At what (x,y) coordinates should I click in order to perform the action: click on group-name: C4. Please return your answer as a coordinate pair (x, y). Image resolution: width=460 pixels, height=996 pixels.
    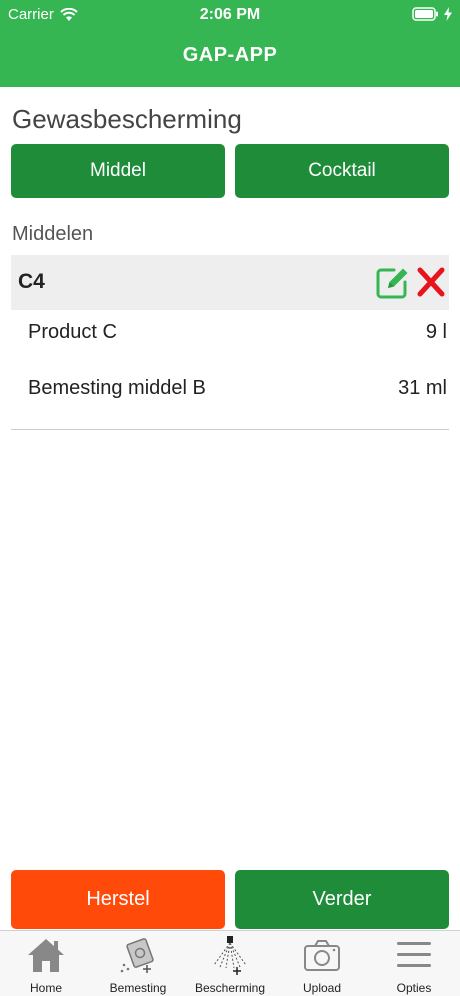
    Looking at the image, I should click on (31, 281).